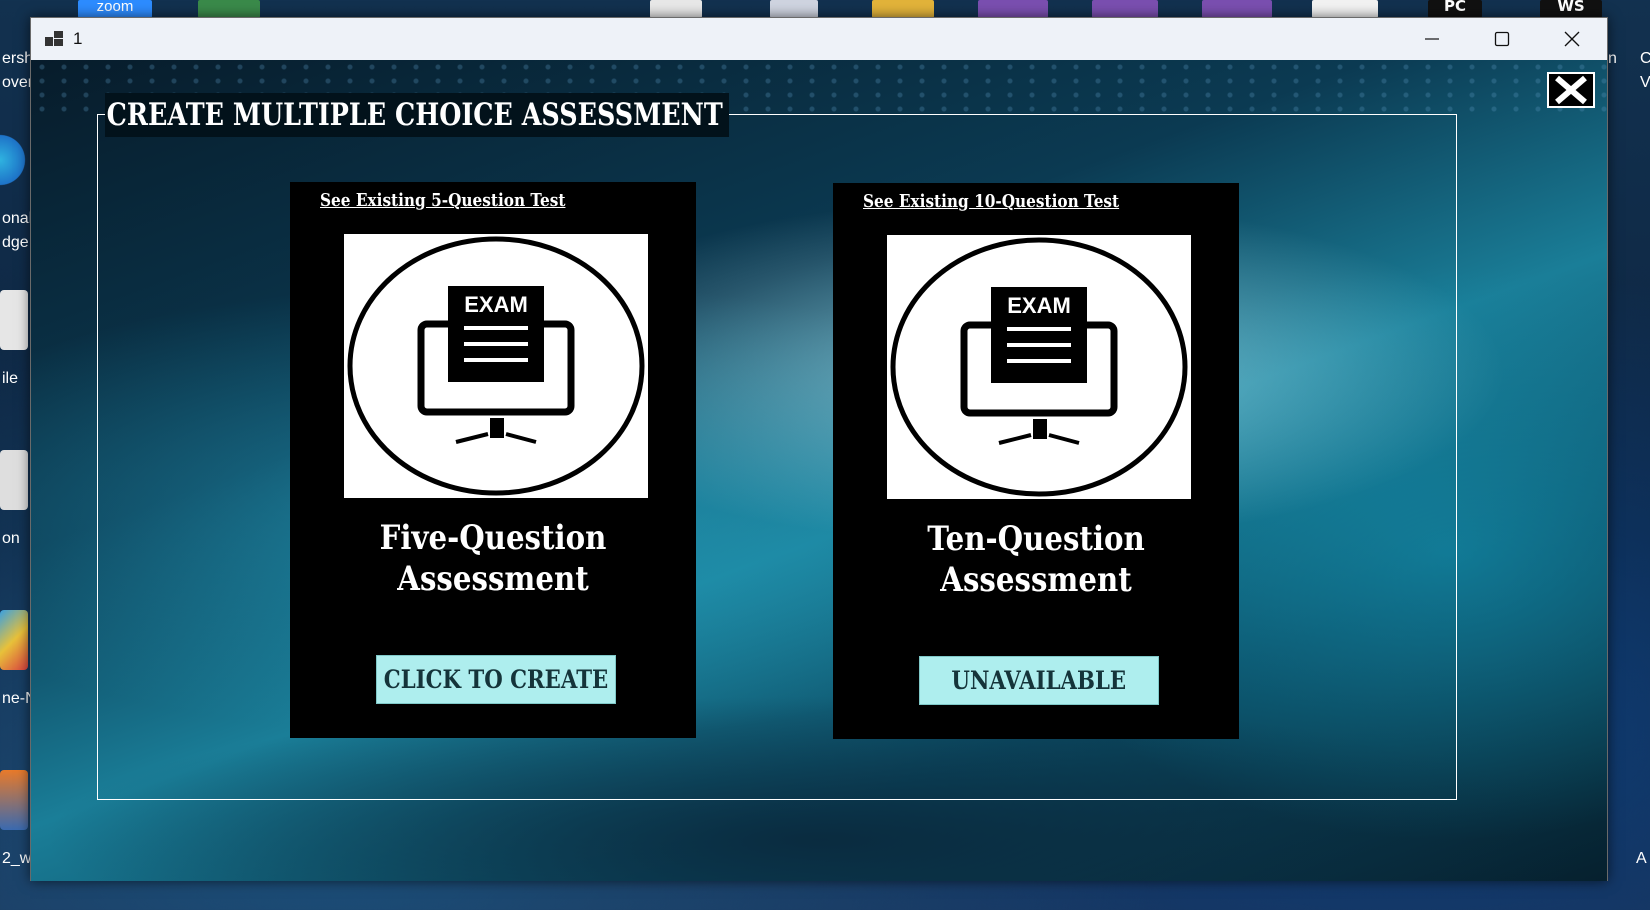 The height and width of the screenshot is (910, 1650). I want to click on list-desktop-icon, so click(1345, 9).